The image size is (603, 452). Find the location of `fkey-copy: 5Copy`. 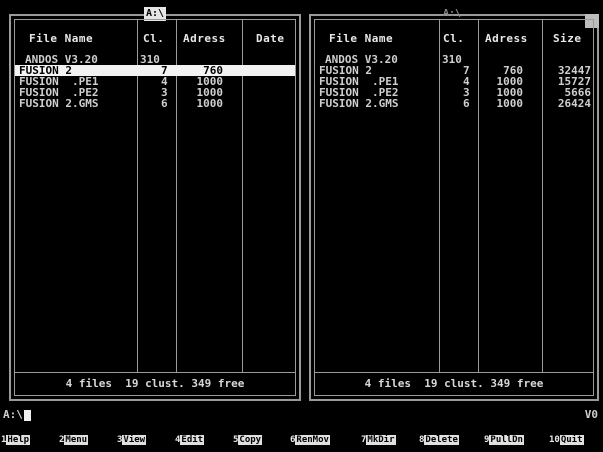

fkey-copy: 5Copy is located at coordinates (248, 440).